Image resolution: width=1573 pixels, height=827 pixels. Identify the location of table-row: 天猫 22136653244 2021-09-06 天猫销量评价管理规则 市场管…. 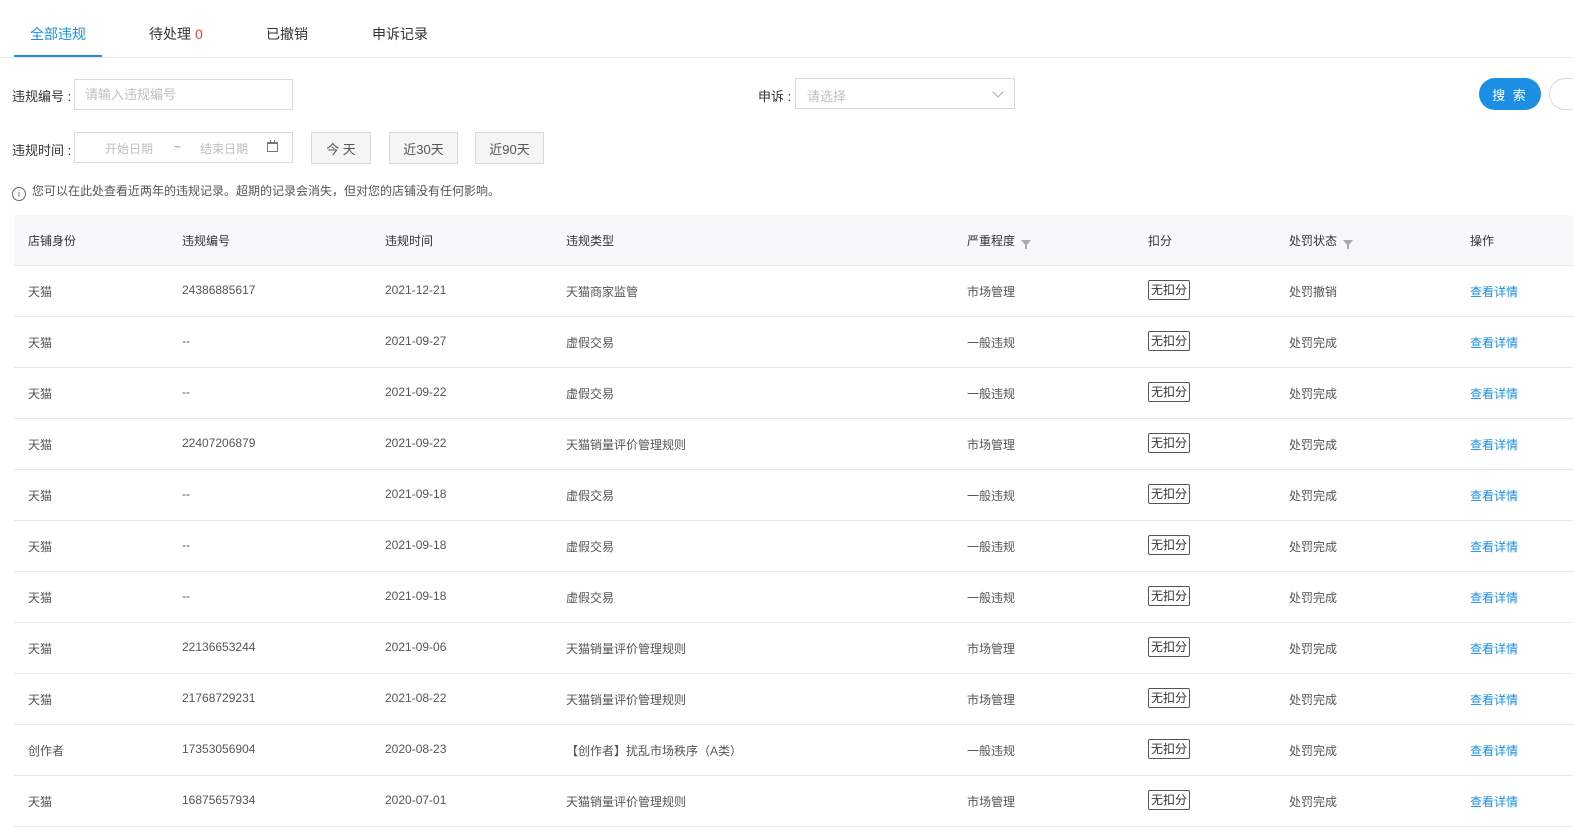
(793, 648).